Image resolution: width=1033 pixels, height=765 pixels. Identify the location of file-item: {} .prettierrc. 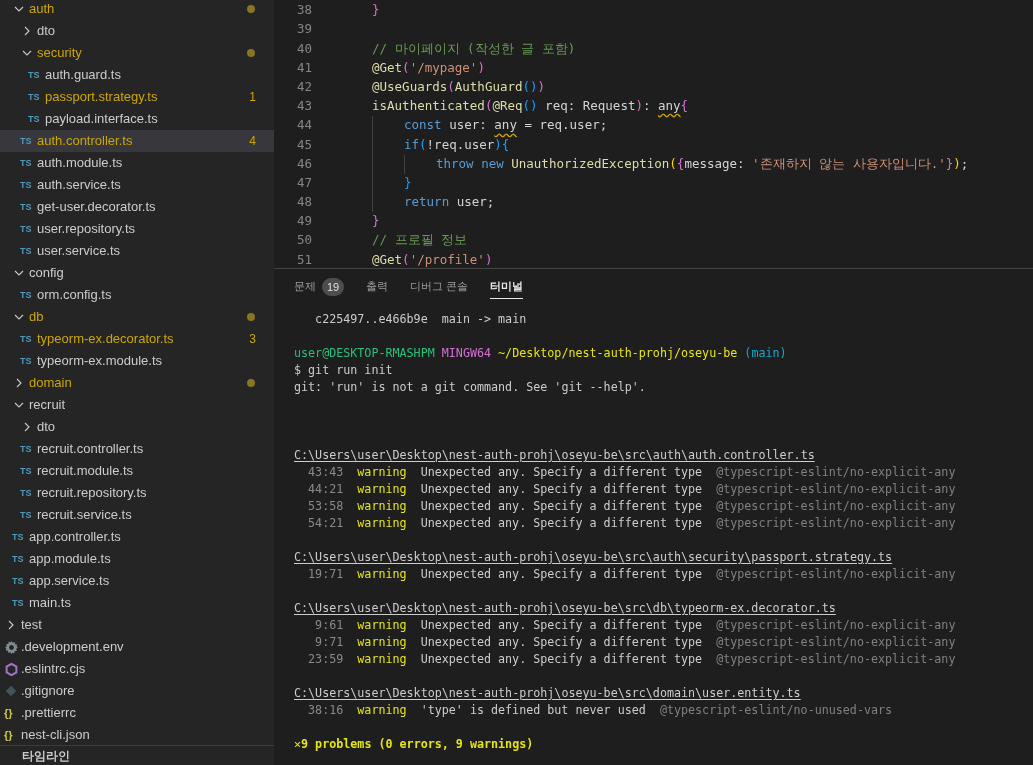
(137, 713).